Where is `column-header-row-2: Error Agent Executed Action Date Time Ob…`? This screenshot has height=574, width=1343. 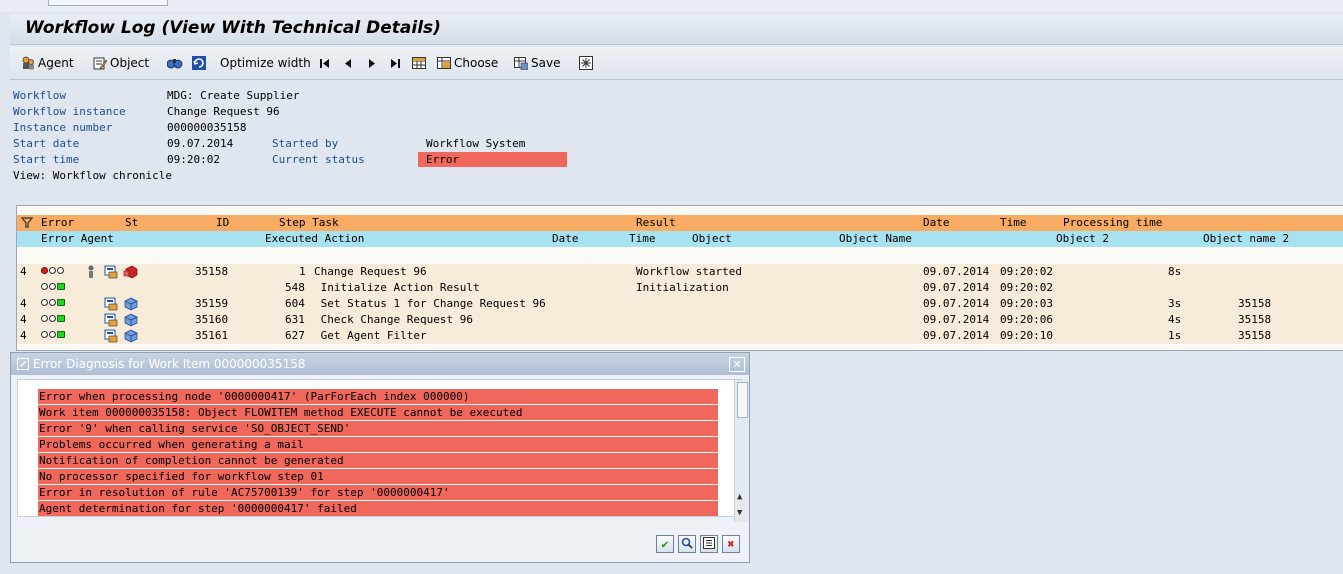 column-header-row-2: Error Agent Executed Action Date Time Ob… is located at coordinates (680, 239).